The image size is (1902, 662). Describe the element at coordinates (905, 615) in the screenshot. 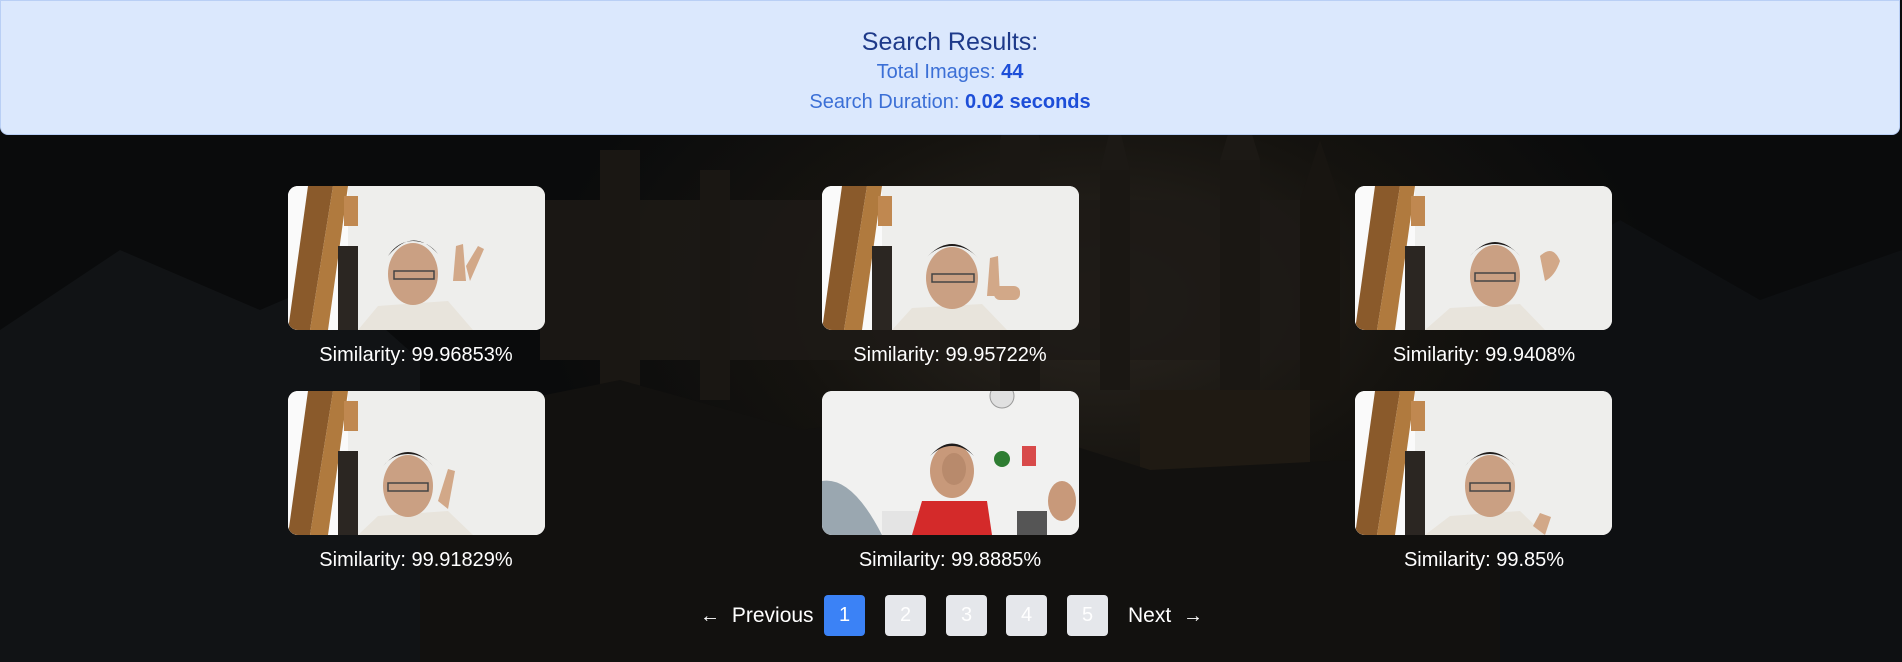

I see `page-button-2: 2` at that location.